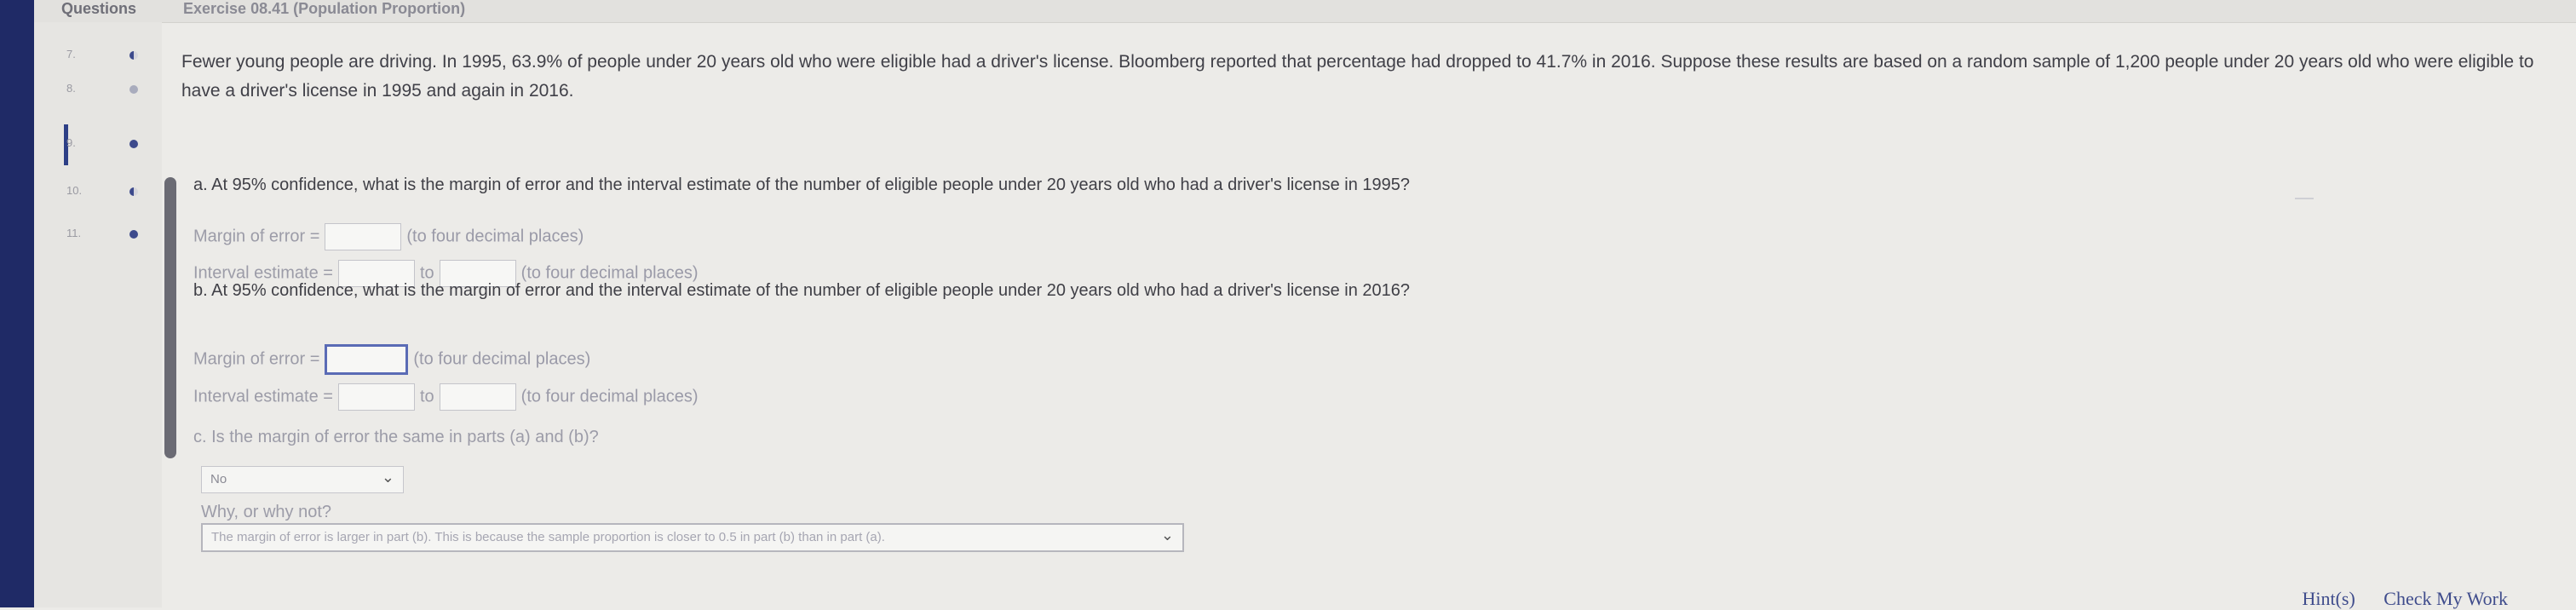 The image size is (2576, 610). I want to click on question-item-7: 7., so click(98, 56).